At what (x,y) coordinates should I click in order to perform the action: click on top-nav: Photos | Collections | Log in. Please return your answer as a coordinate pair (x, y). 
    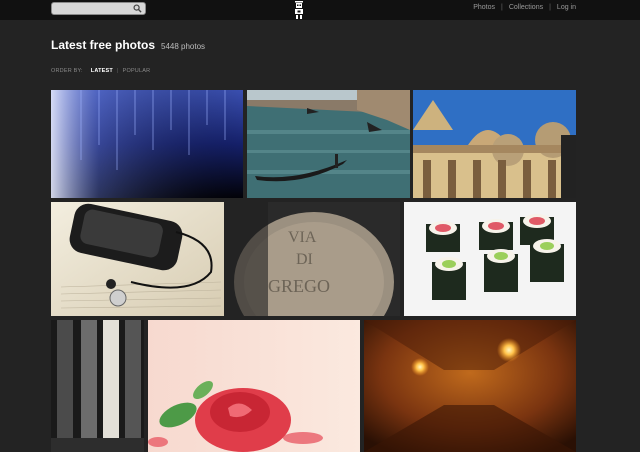
    Looking at the image, I should click on (524, 7).